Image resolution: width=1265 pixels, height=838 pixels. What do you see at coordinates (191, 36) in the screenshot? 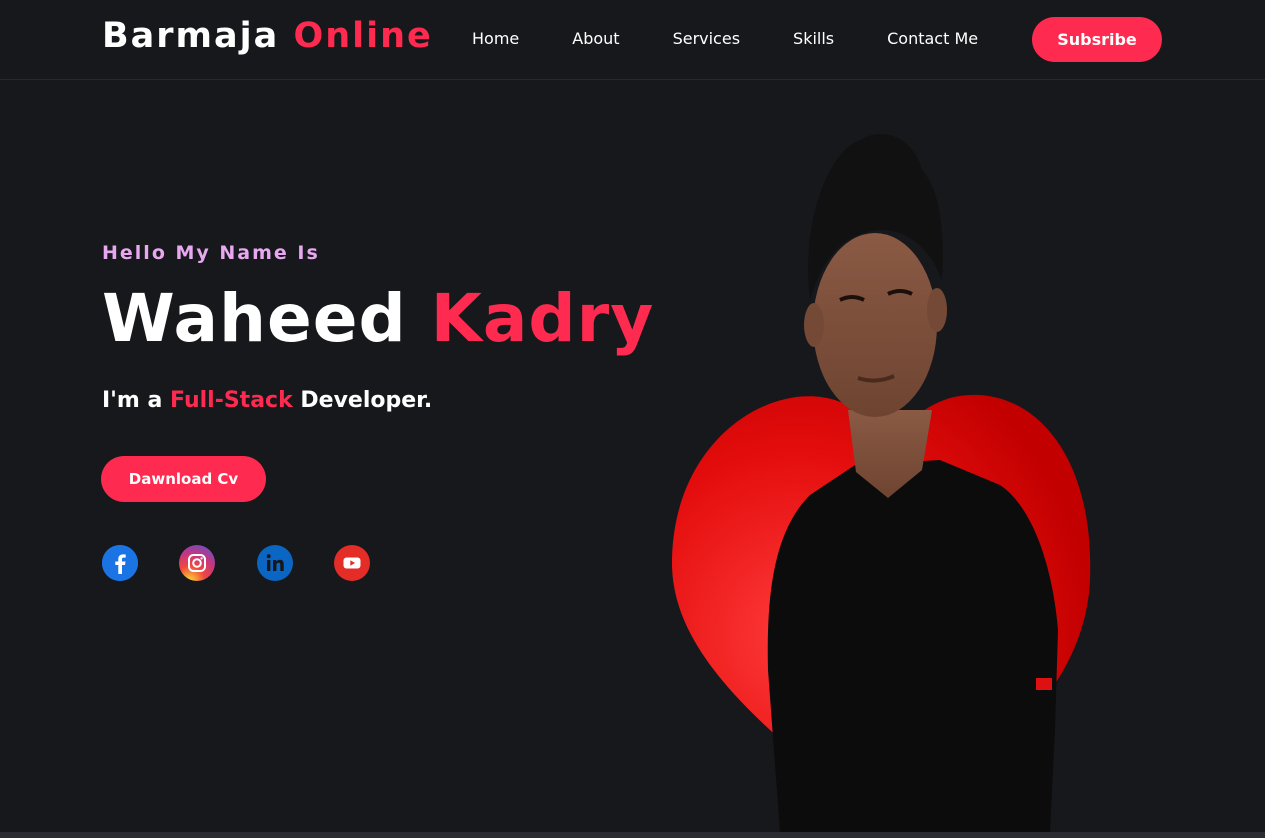
I see `logo-main: Barmaja` at bounding box center [191, 36].